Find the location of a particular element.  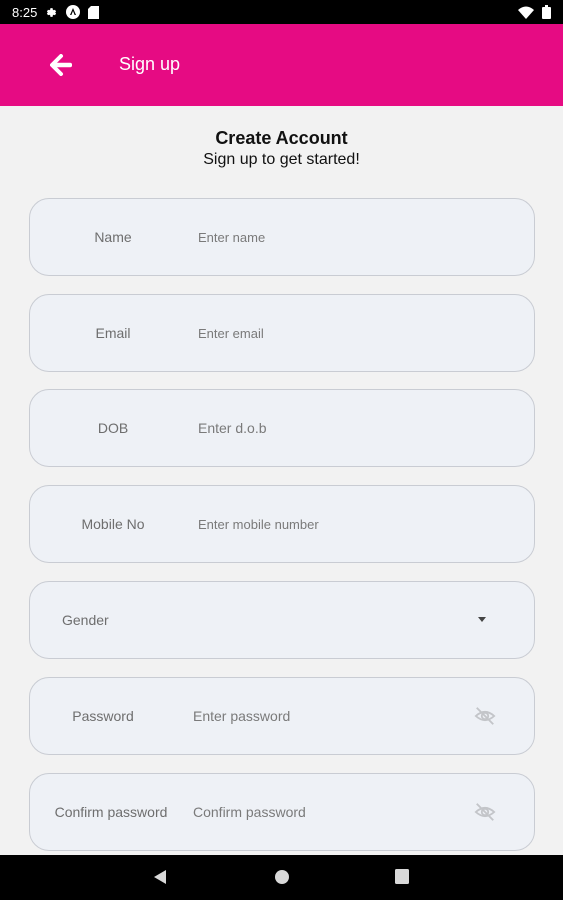

system-nav-bar is located at coordinates (281, 877).